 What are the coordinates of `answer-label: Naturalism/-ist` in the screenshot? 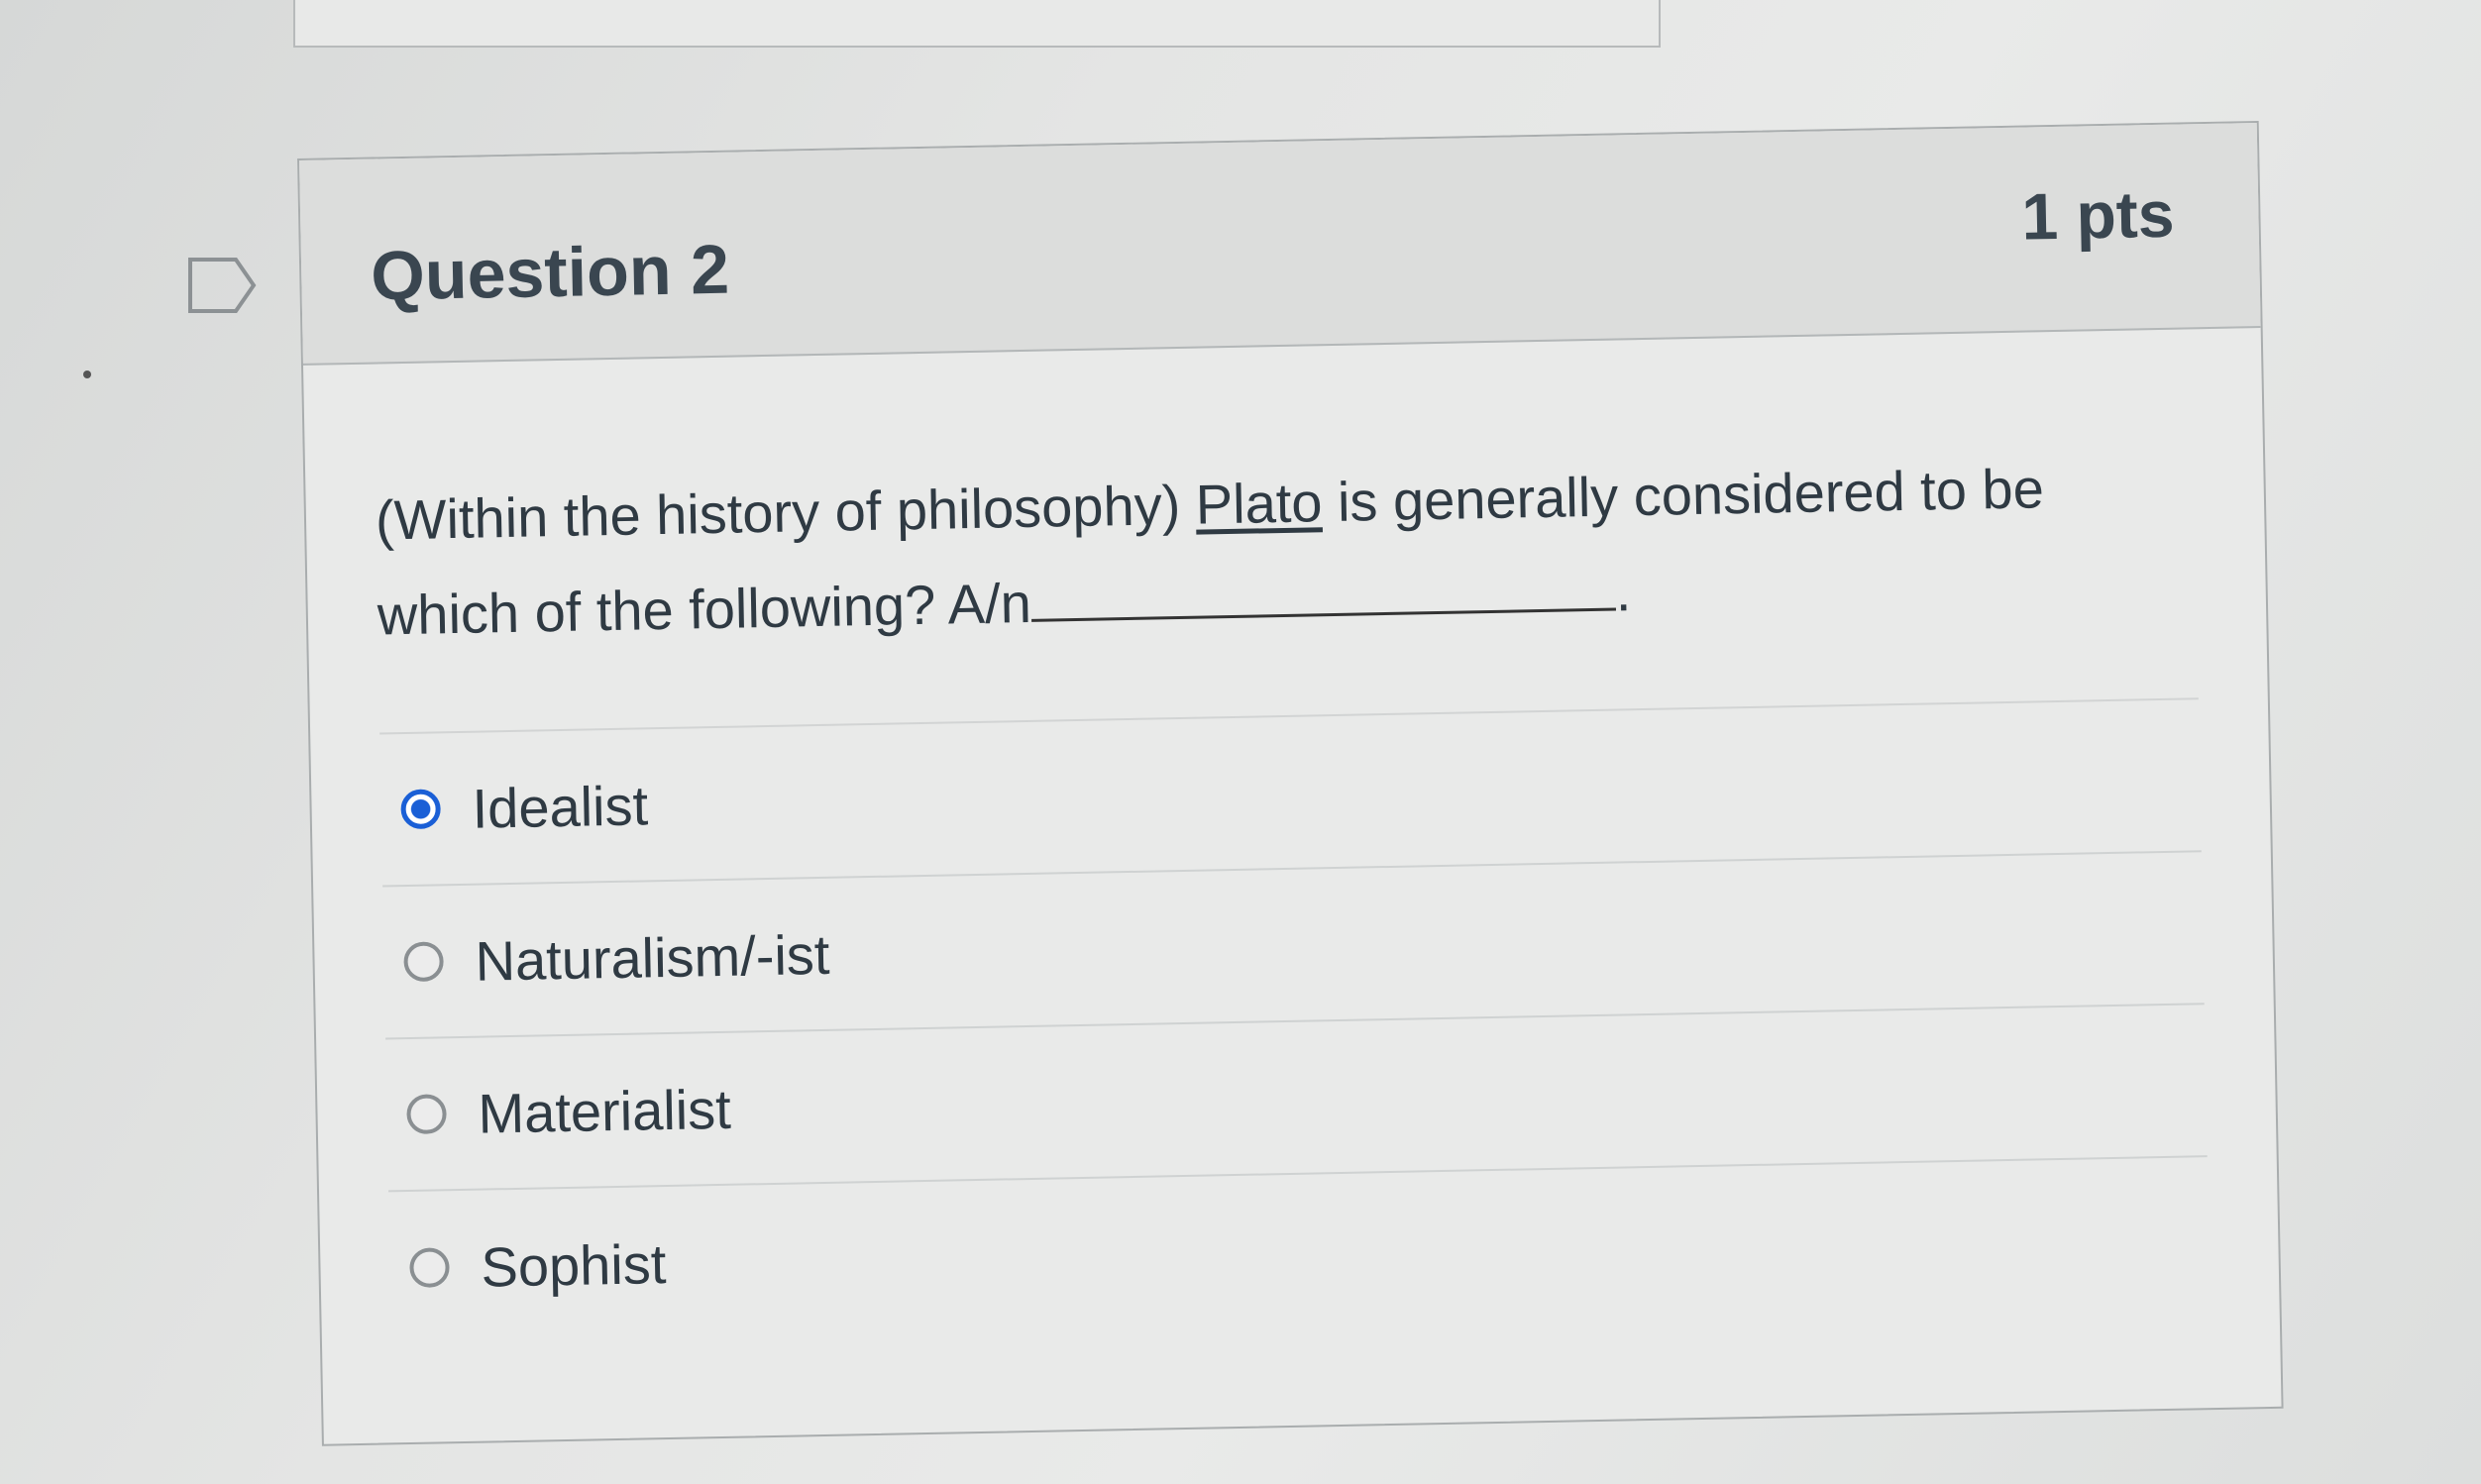 It's located at (652, 958).